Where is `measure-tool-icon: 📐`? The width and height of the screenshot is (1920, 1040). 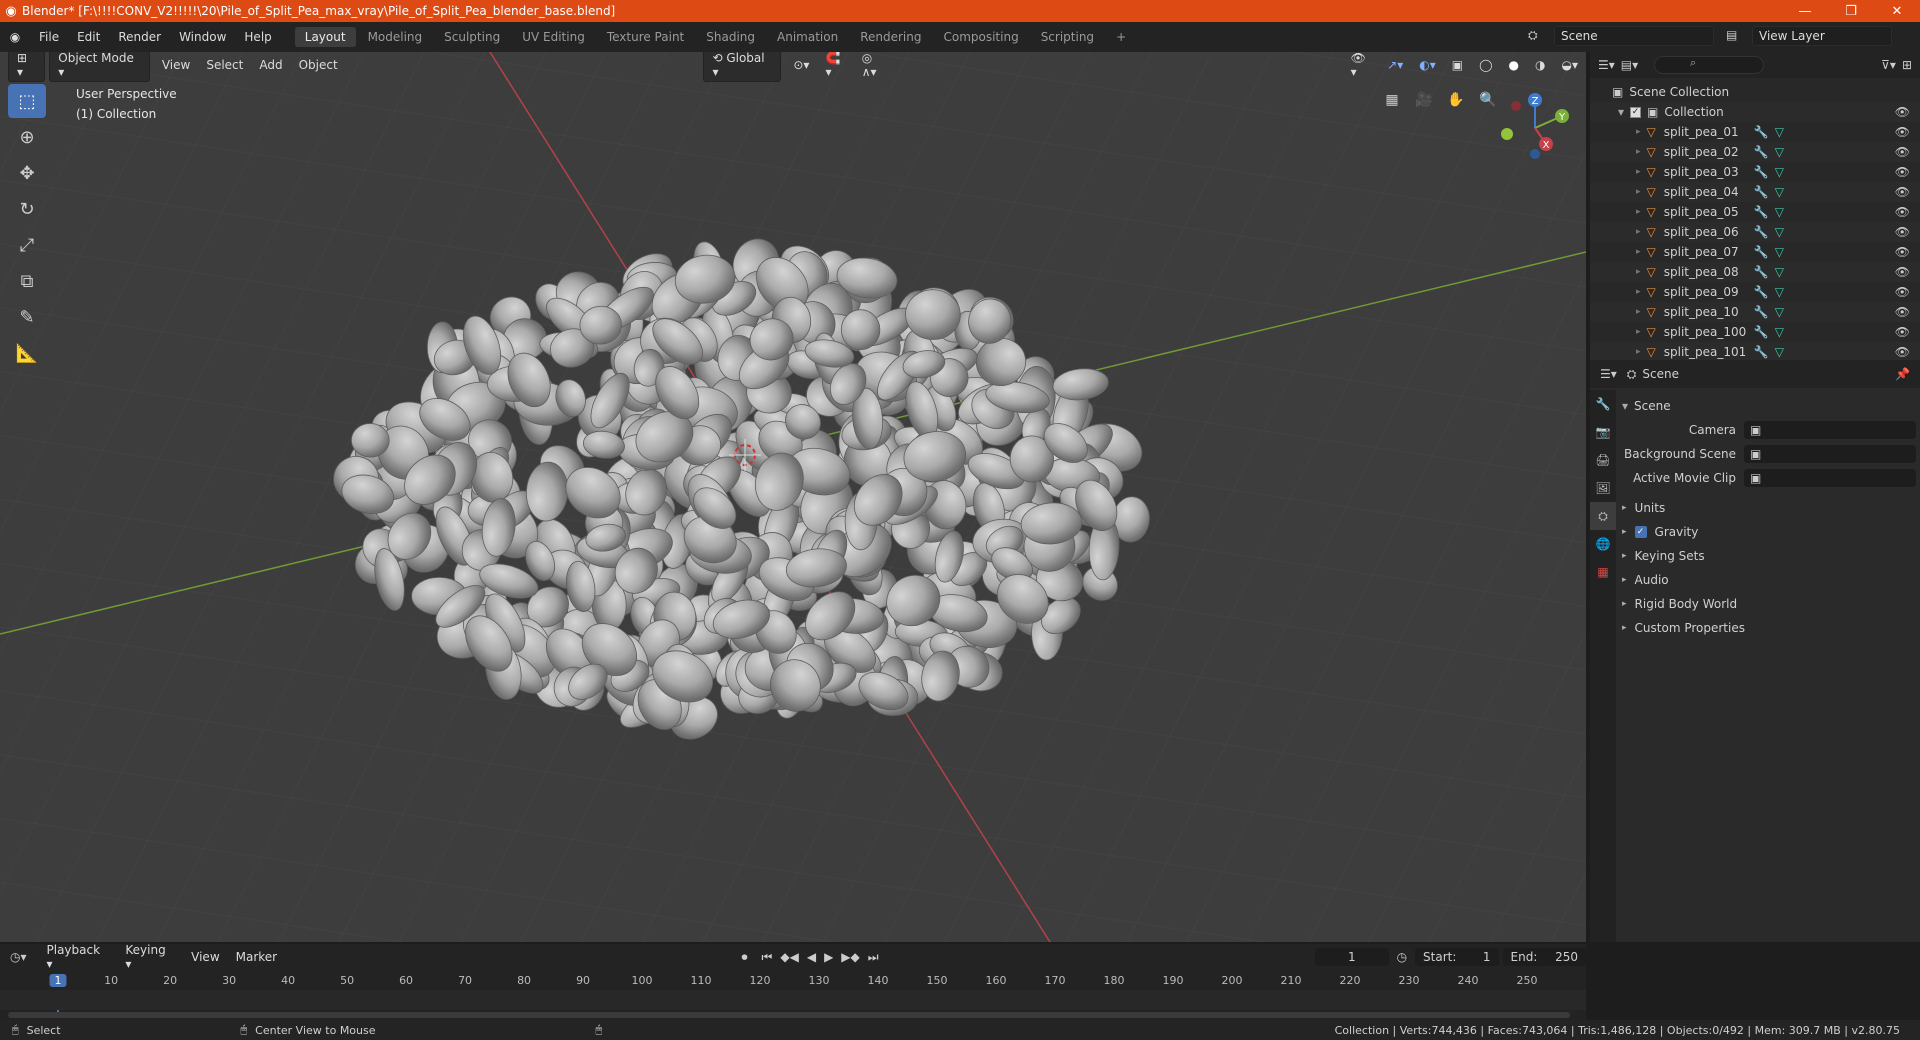 measure-tool-icon: 📐 is located at coordinates (27, 353).